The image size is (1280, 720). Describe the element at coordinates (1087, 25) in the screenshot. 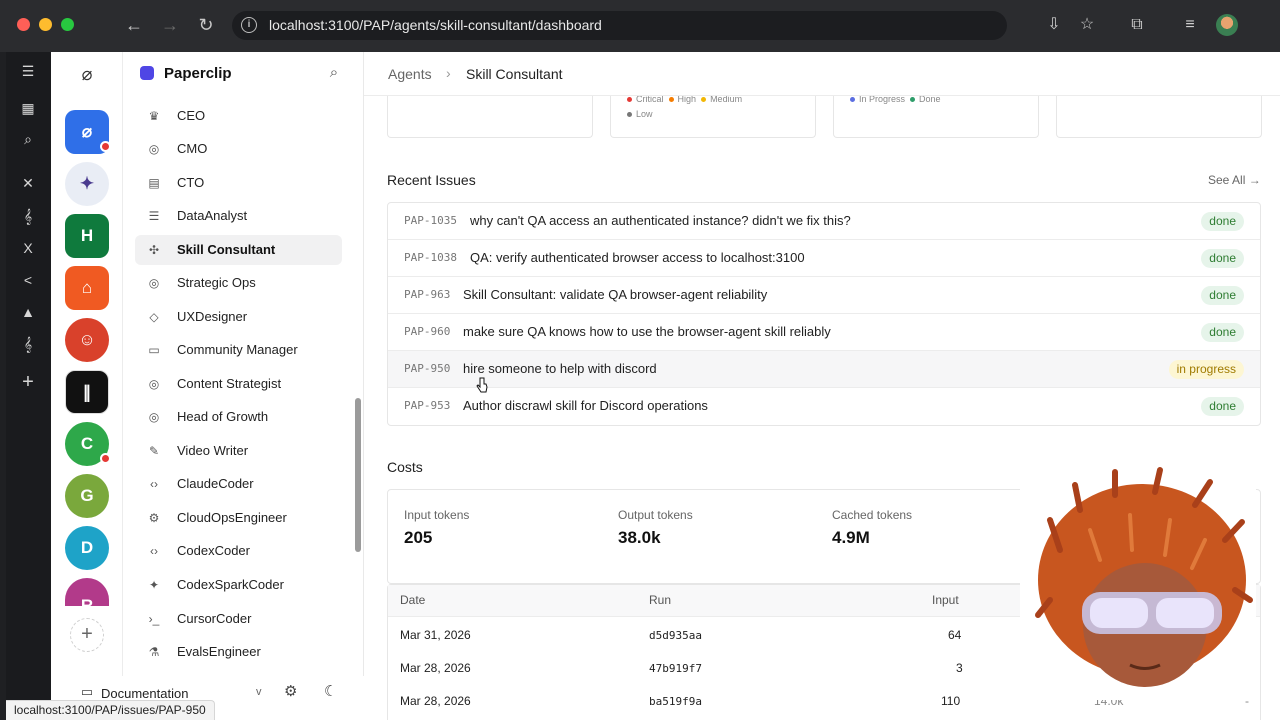

I see `bookmark-star-icon: ☆` at that location.